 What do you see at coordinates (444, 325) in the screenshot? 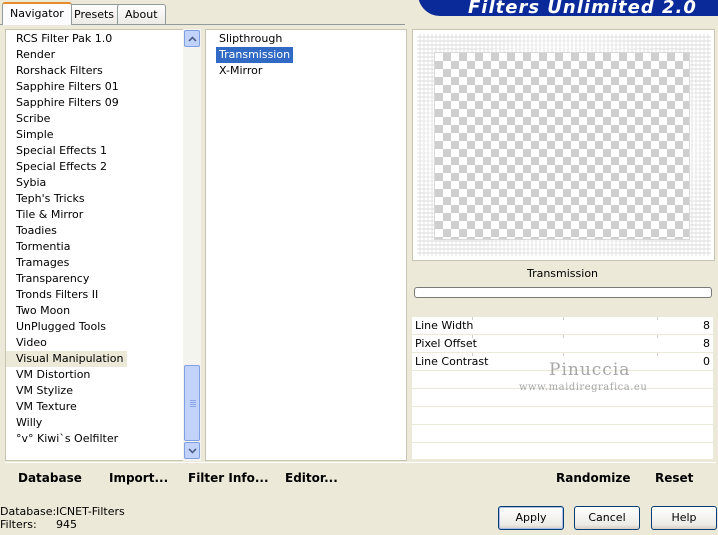
I see `param-label: Line Width` at bounding box center [444, 325].